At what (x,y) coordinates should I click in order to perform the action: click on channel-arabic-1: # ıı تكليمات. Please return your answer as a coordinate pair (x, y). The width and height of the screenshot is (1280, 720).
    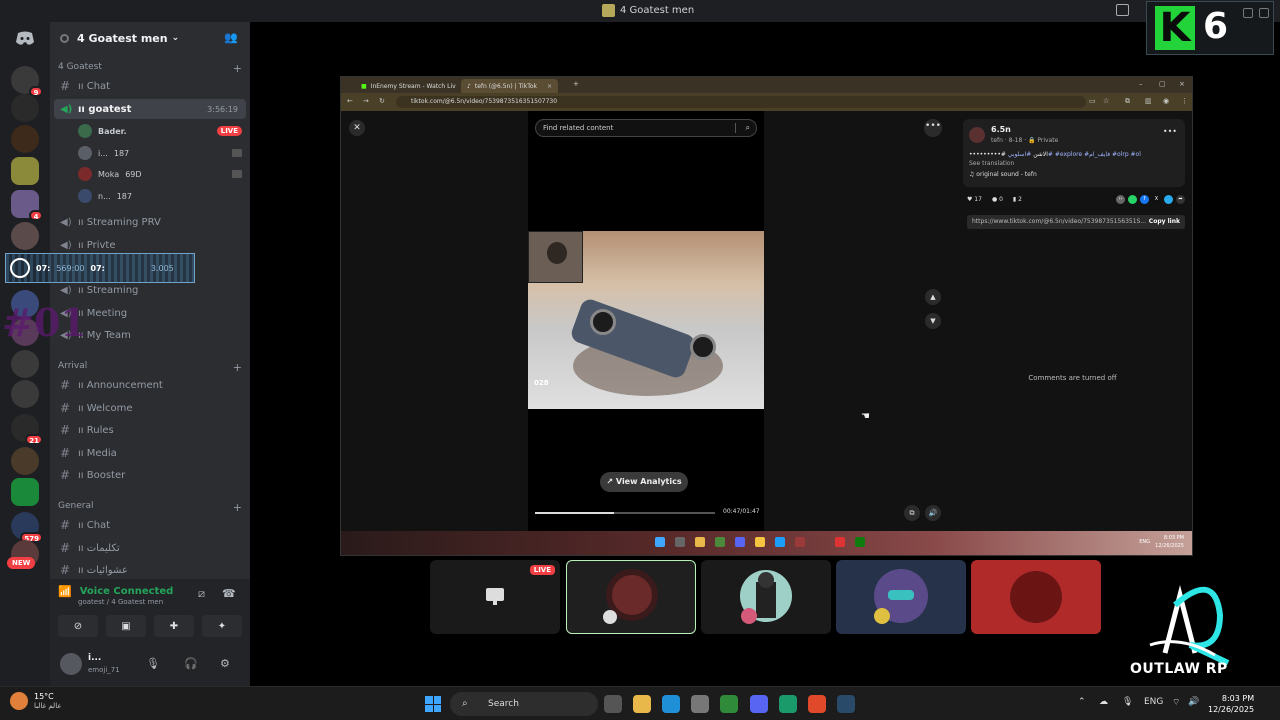
    Looking at the image, I should click on (150, 548).